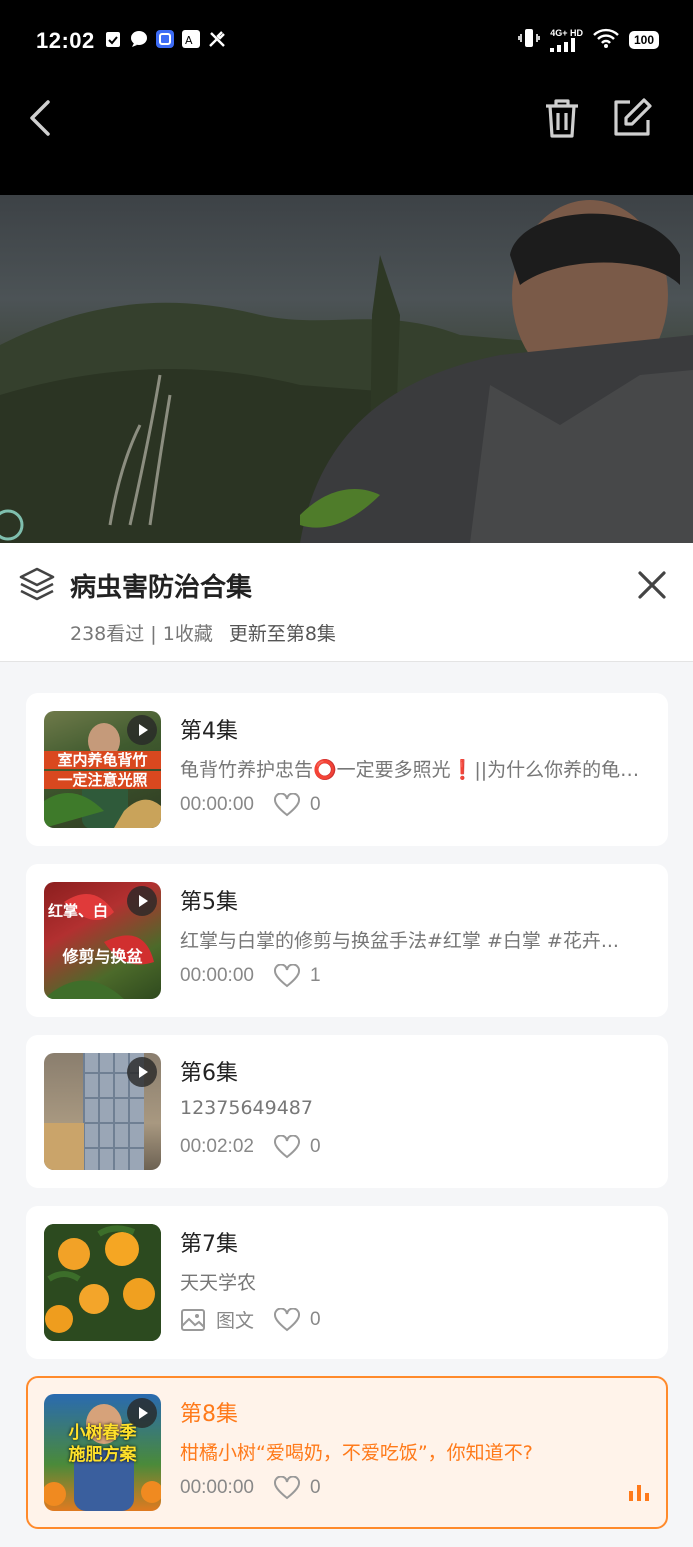 This screenshot has width=693, height=1547. What do you see at coordinates (588, 40) in the screenshot?
I see `system-indicators: 4G+ HD 100` at bounding box center [588, 40].